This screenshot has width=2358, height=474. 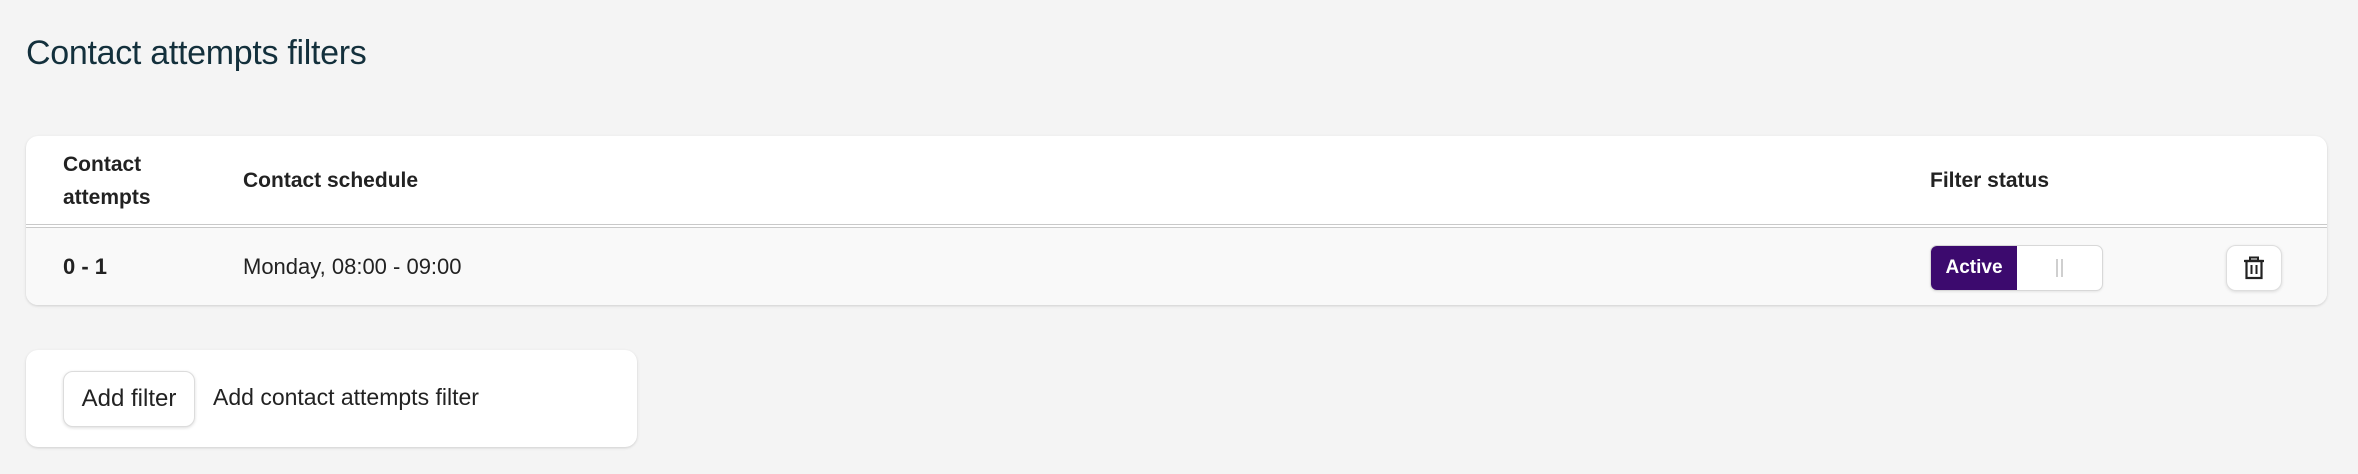 I want to click on add-filter-description: Add contact attempts filter, so click(x=346, y=397).